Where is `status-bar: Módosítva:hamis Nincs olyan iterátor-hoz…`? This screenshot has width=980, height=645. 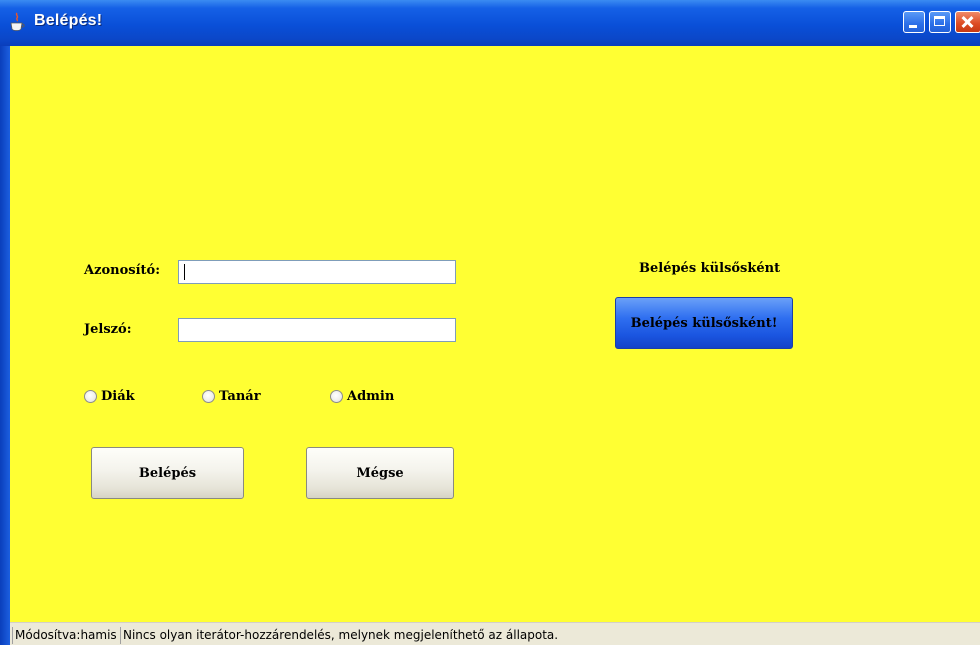 status-bar: Módosítva:hamis Nincs olyan iterátor-hoz… is located at coordinates (495, 633).